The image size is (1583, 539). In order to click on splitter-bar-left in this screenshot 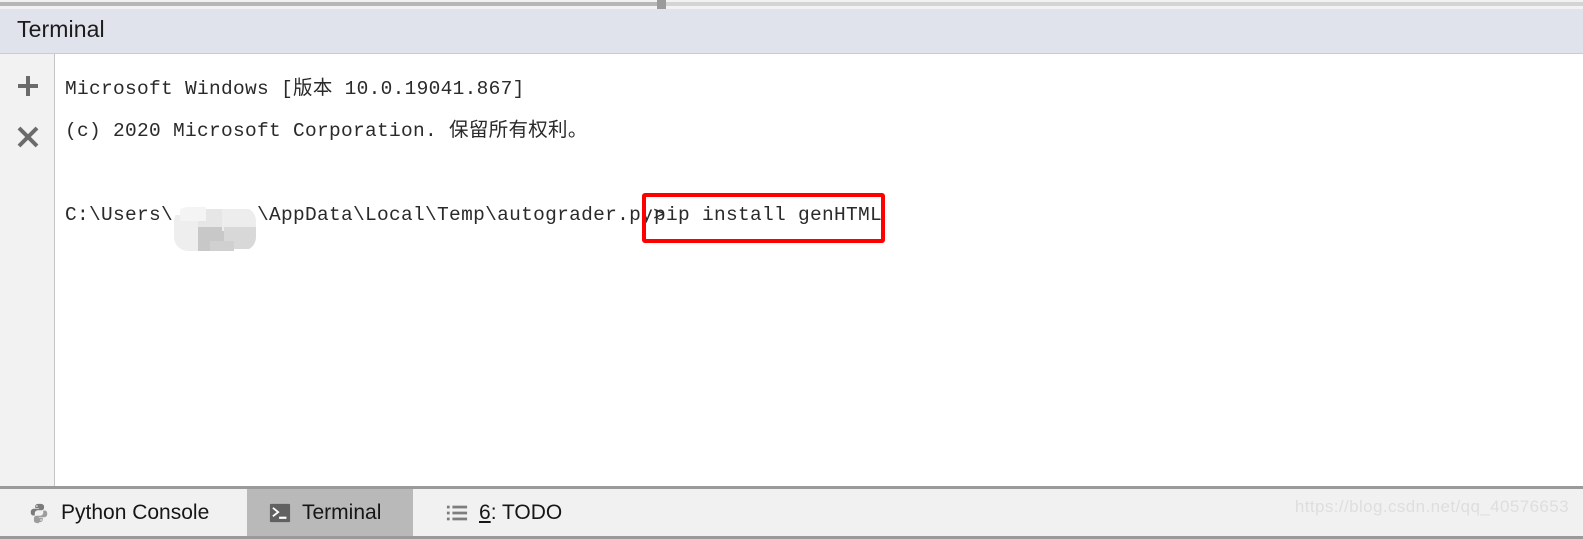, I will do `click(328, 4)`.